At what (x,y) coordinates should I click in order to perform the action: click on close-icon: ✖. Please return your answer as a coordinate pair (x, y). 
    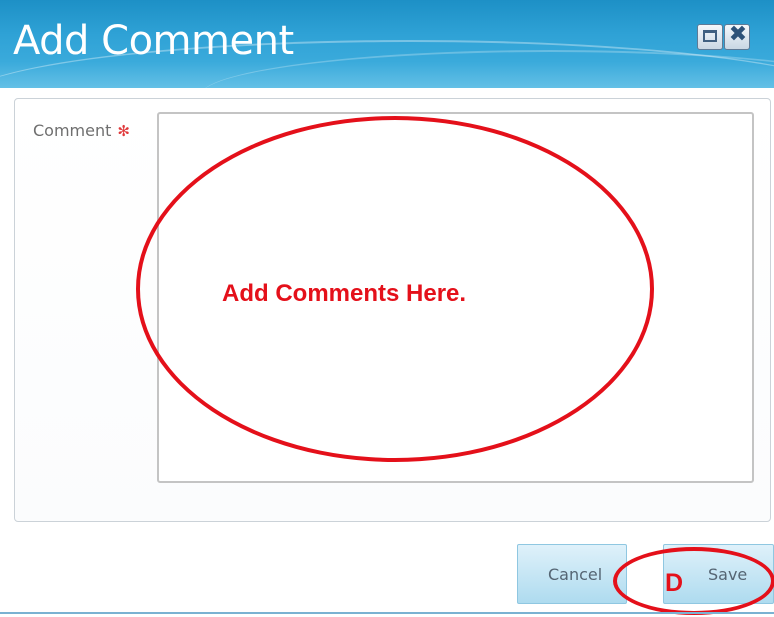
    Looking at the image, I should click on (738, 34).